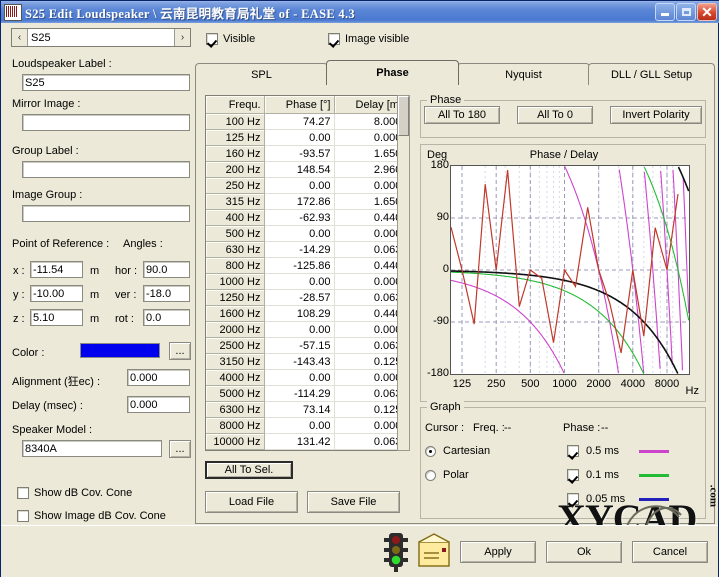  Describe the element at coordinates (299, 361) in the screenshot. I see `cell-phase: -143.43` at that location.